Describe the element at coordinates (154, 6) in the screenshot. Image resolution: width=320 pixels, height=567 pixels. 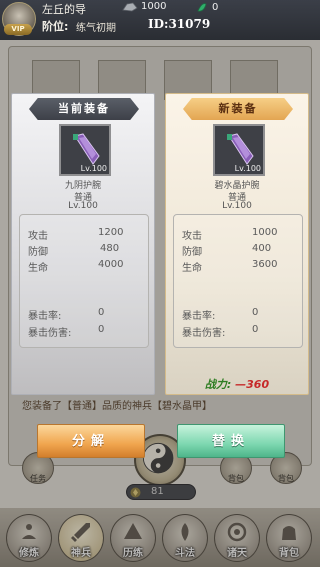
I see `spirit-stone-count: 1000` at that location.